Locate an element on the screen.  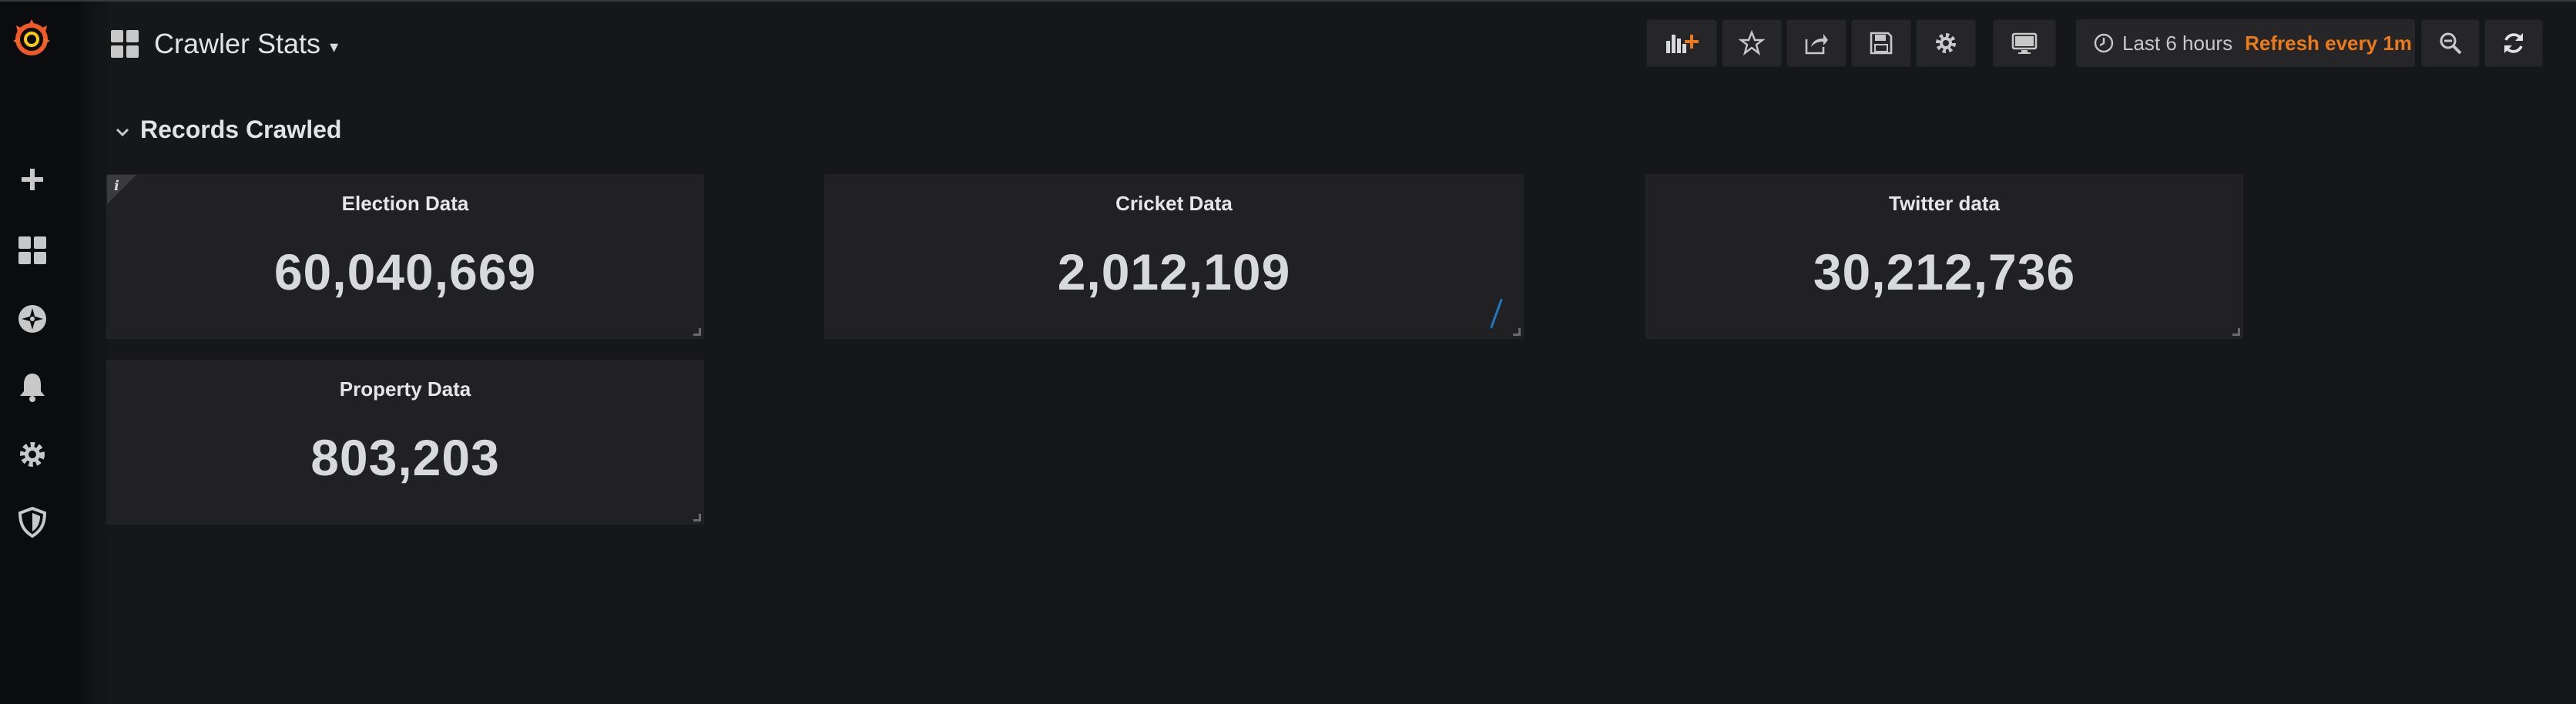
settings-gear-icon is located at coordinates (1946, 43).